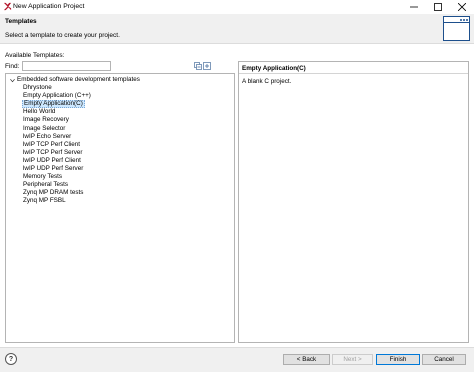  I want to click on find-input, so click(66, 66).